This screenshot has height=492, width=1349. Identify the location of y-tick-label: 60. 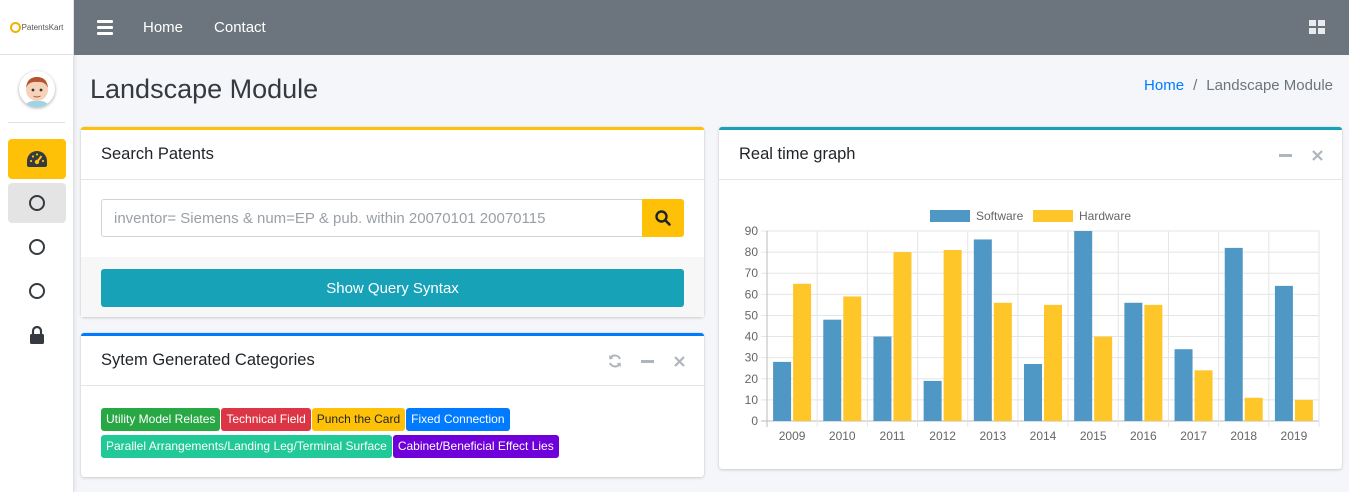
(752, 294).